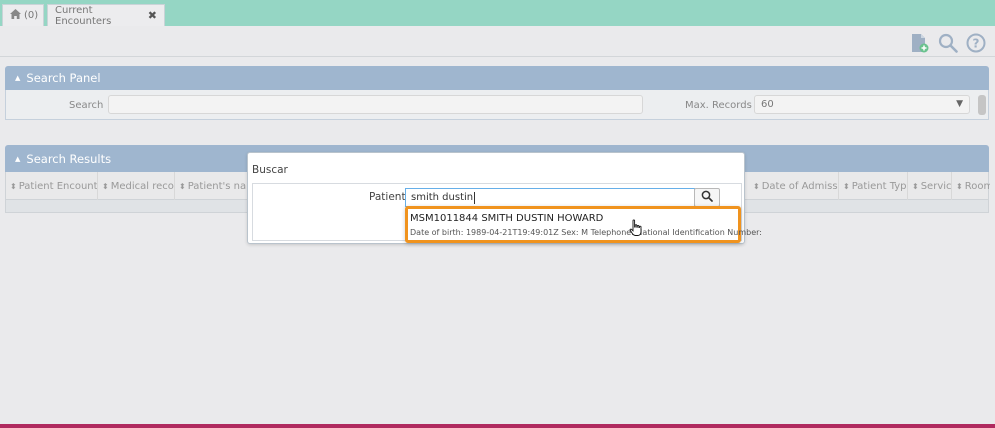 Image resolution: width=995 pixels, height=428 pixels. I want to click on search-panel-body: Search Max. Records 60 ▼, so click(497, 105).